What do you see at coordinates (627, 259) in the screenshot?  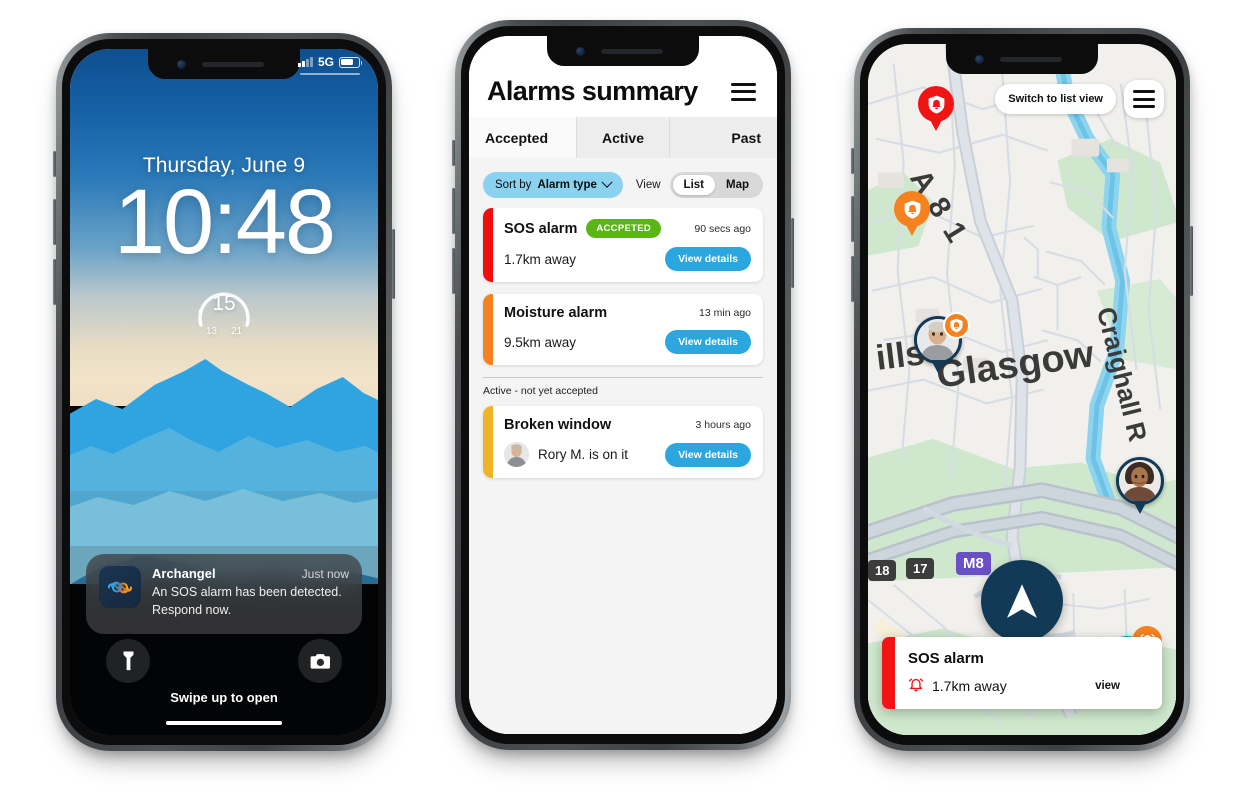 I see `alarm-card-bottom-row: 1.7km away View details` at bounding box center [627, 259].